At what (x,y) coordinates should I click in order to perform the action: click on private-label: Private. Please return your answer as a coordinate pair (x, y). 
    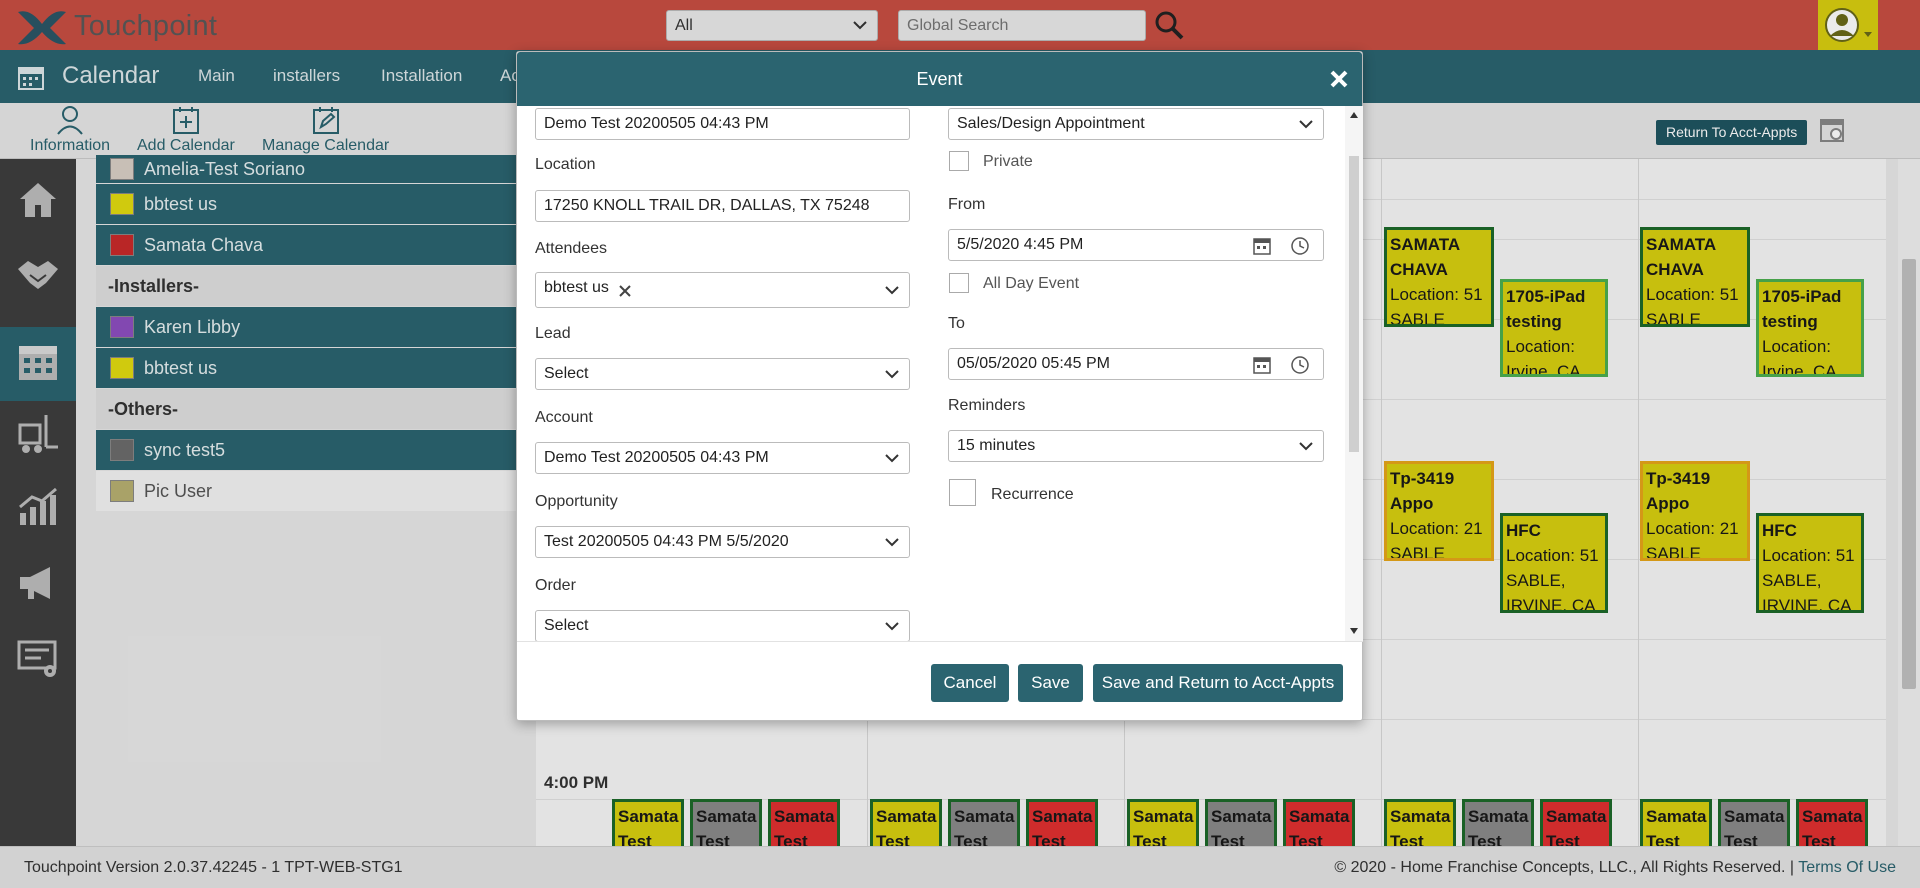
    Looking at the image, I should click on (1008, 161).